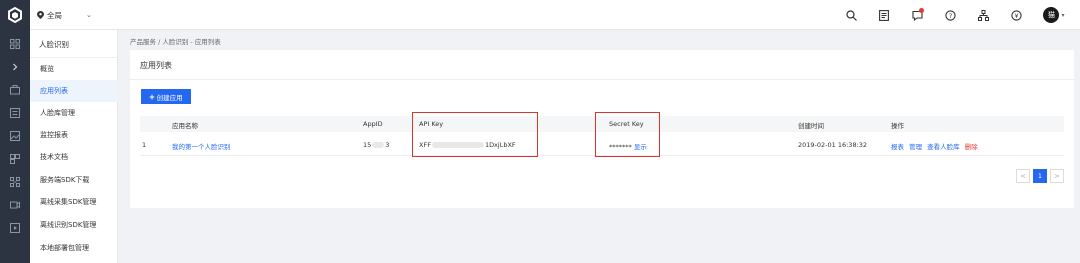 This screenshot has width=1080, height=263. I want to click on sidebar-item-server-sdk: 服务端SDK下载, so click(74, 180).